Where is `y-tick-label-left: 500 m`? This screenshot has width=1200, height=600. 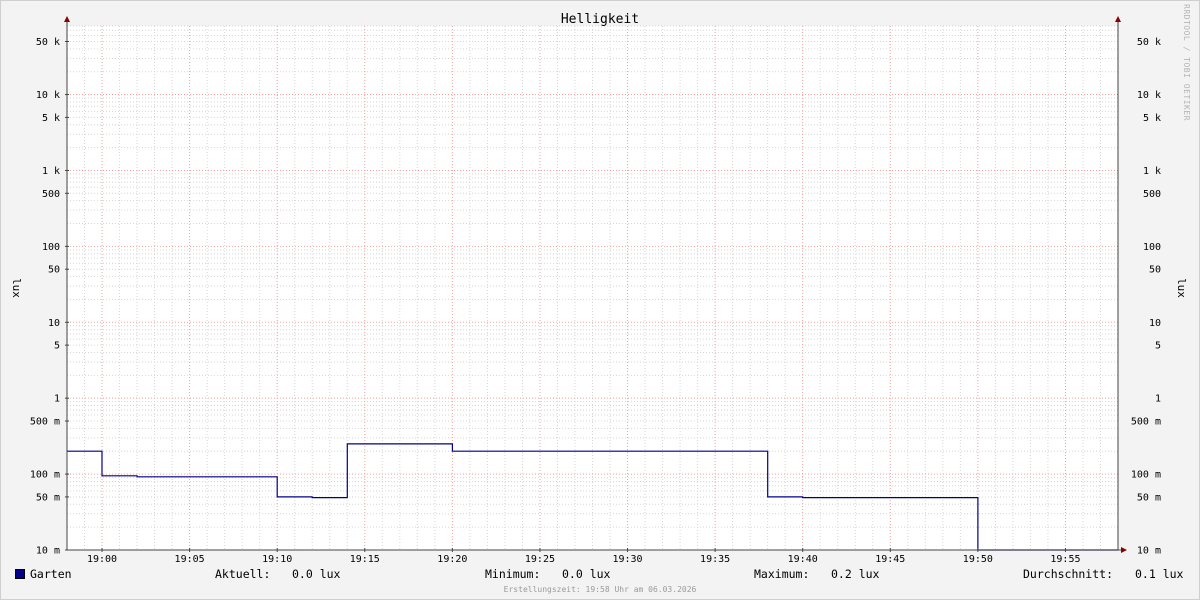 y-tick-label-left: 500 m is located at coordinates (45, 422).